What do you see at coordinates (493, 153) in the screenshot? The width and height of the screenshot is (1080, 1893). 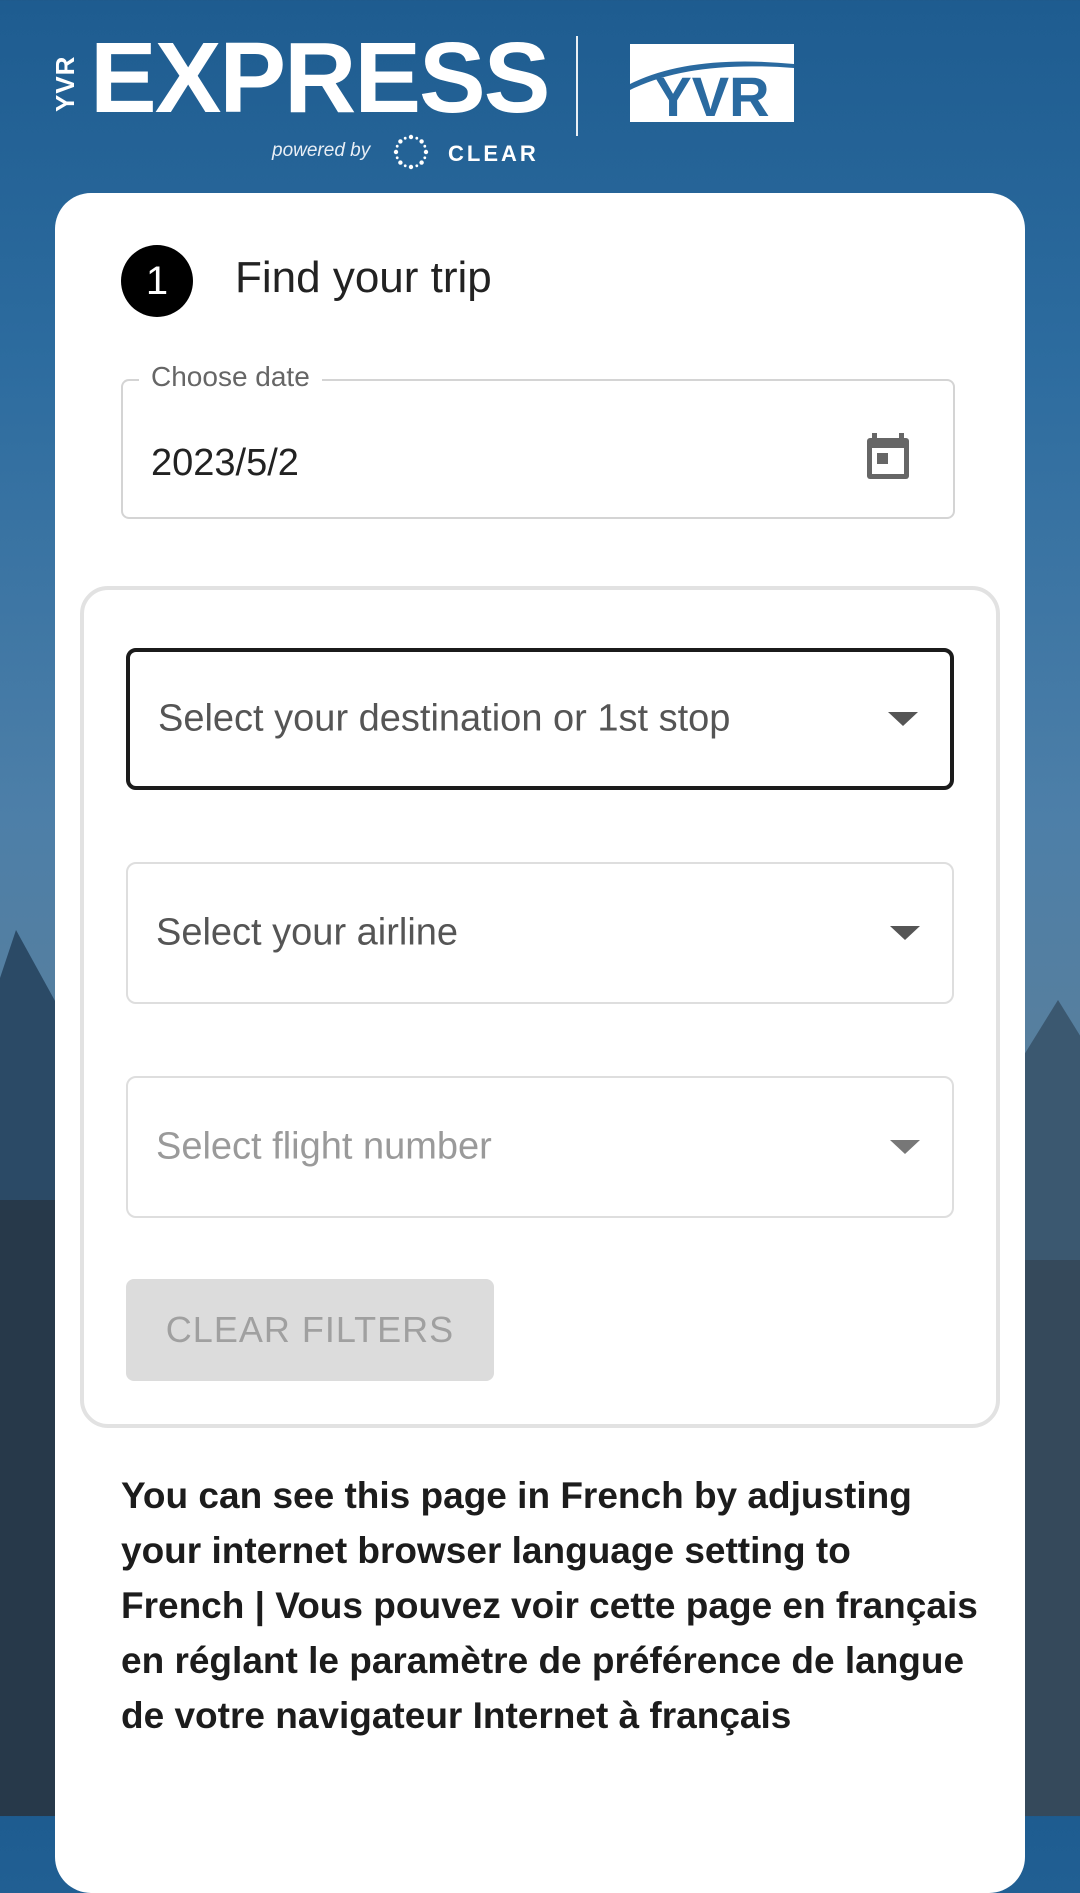 I see `clear-brand-text: CLEAR` at bounding box center [493, 153].